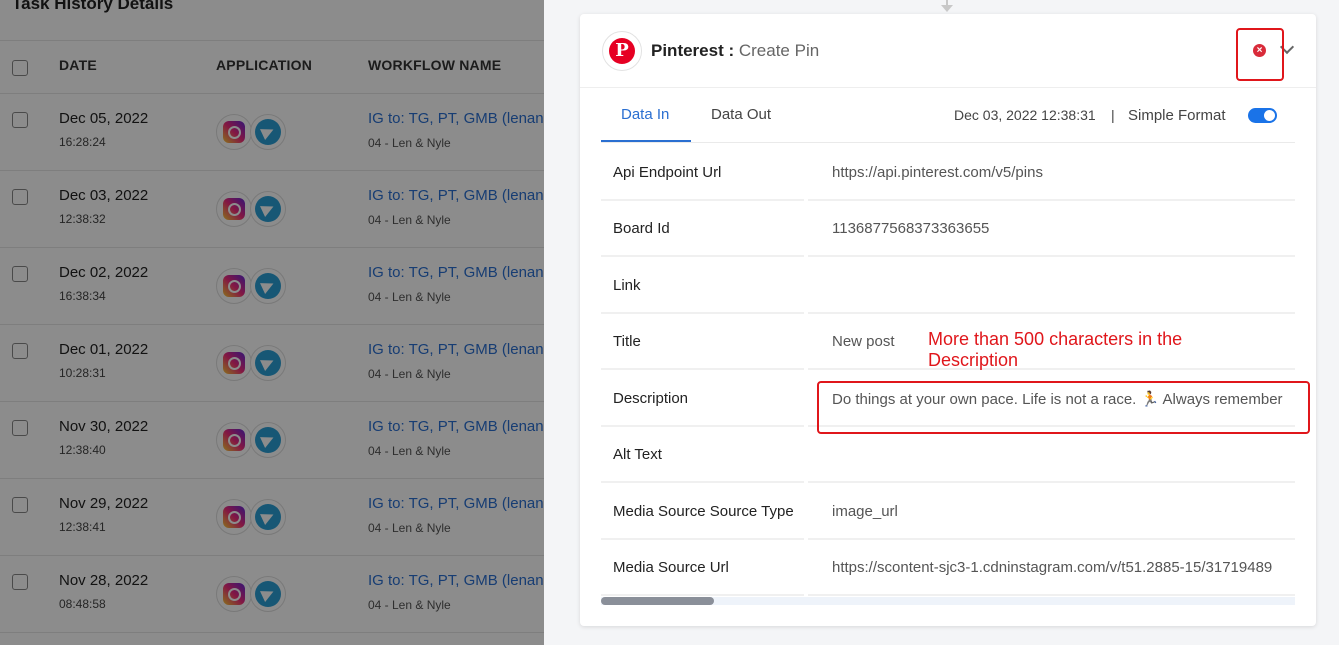  I want to click on annotation-close-highlight, so click(1260, 54).